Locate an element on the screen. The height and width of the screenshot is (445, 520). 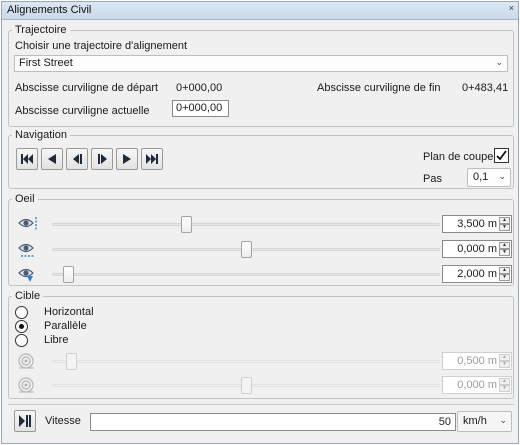
skip-to-end-icon is located at coordinates (152, 159).